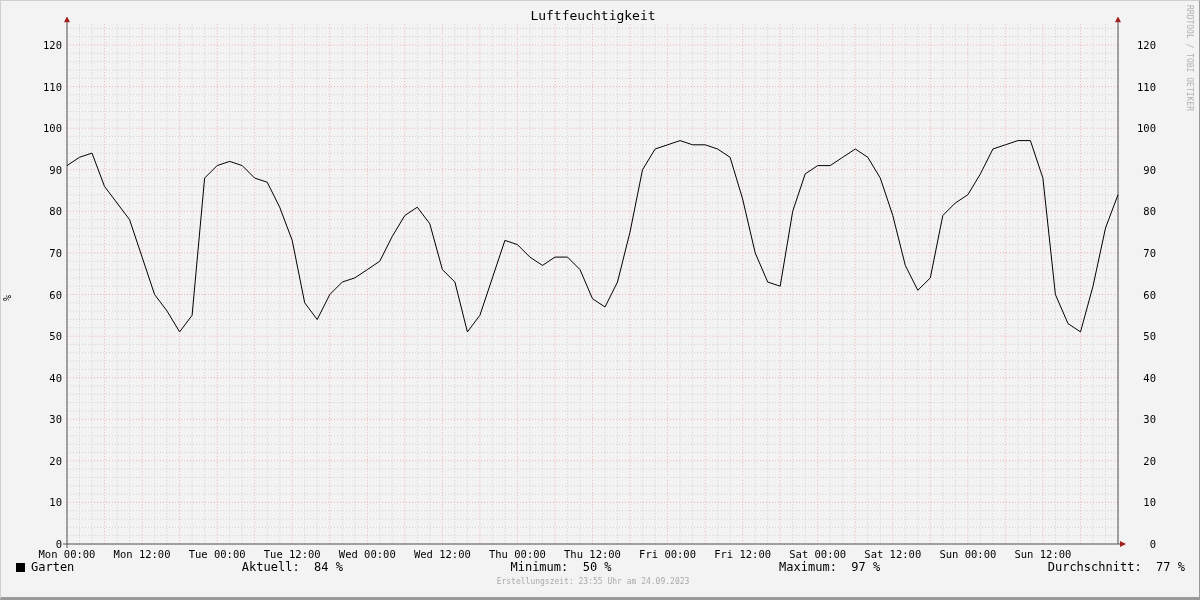  What do you see at coordinates (561, 567) in the screenshot?
I see `stat-text: Minimum: 50 %` at bounding box center [561, 567].